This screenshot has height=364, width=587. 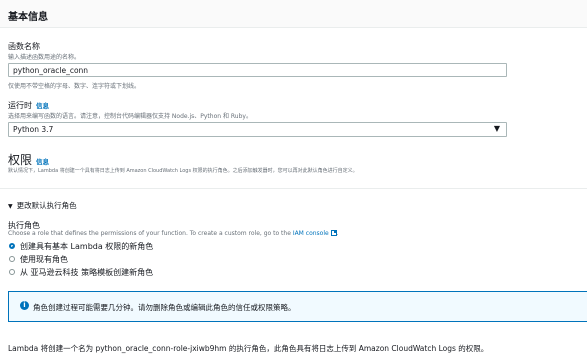 I want to click on permissions-title: 权限, so click(x=20, y=160).